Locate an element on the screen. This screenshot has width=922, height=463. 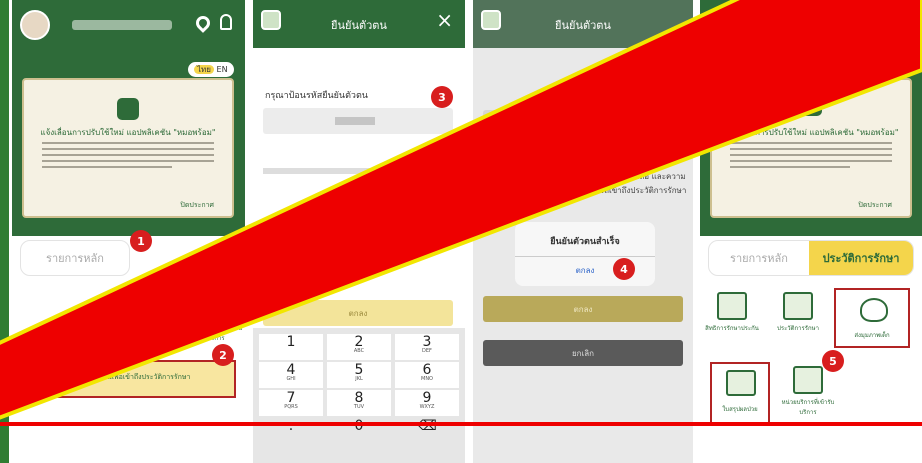
tile-label: สิทธิการรักษาประกัน is located at coordinates (732, 328).